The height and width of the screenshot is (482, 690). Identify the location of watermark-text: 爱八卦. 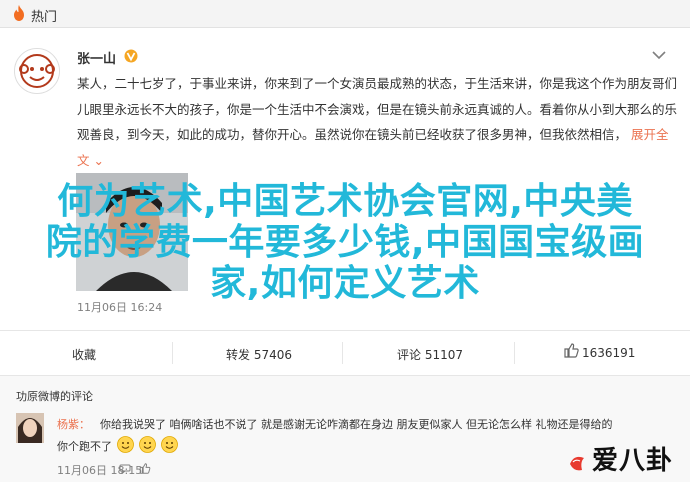
(633, 461).